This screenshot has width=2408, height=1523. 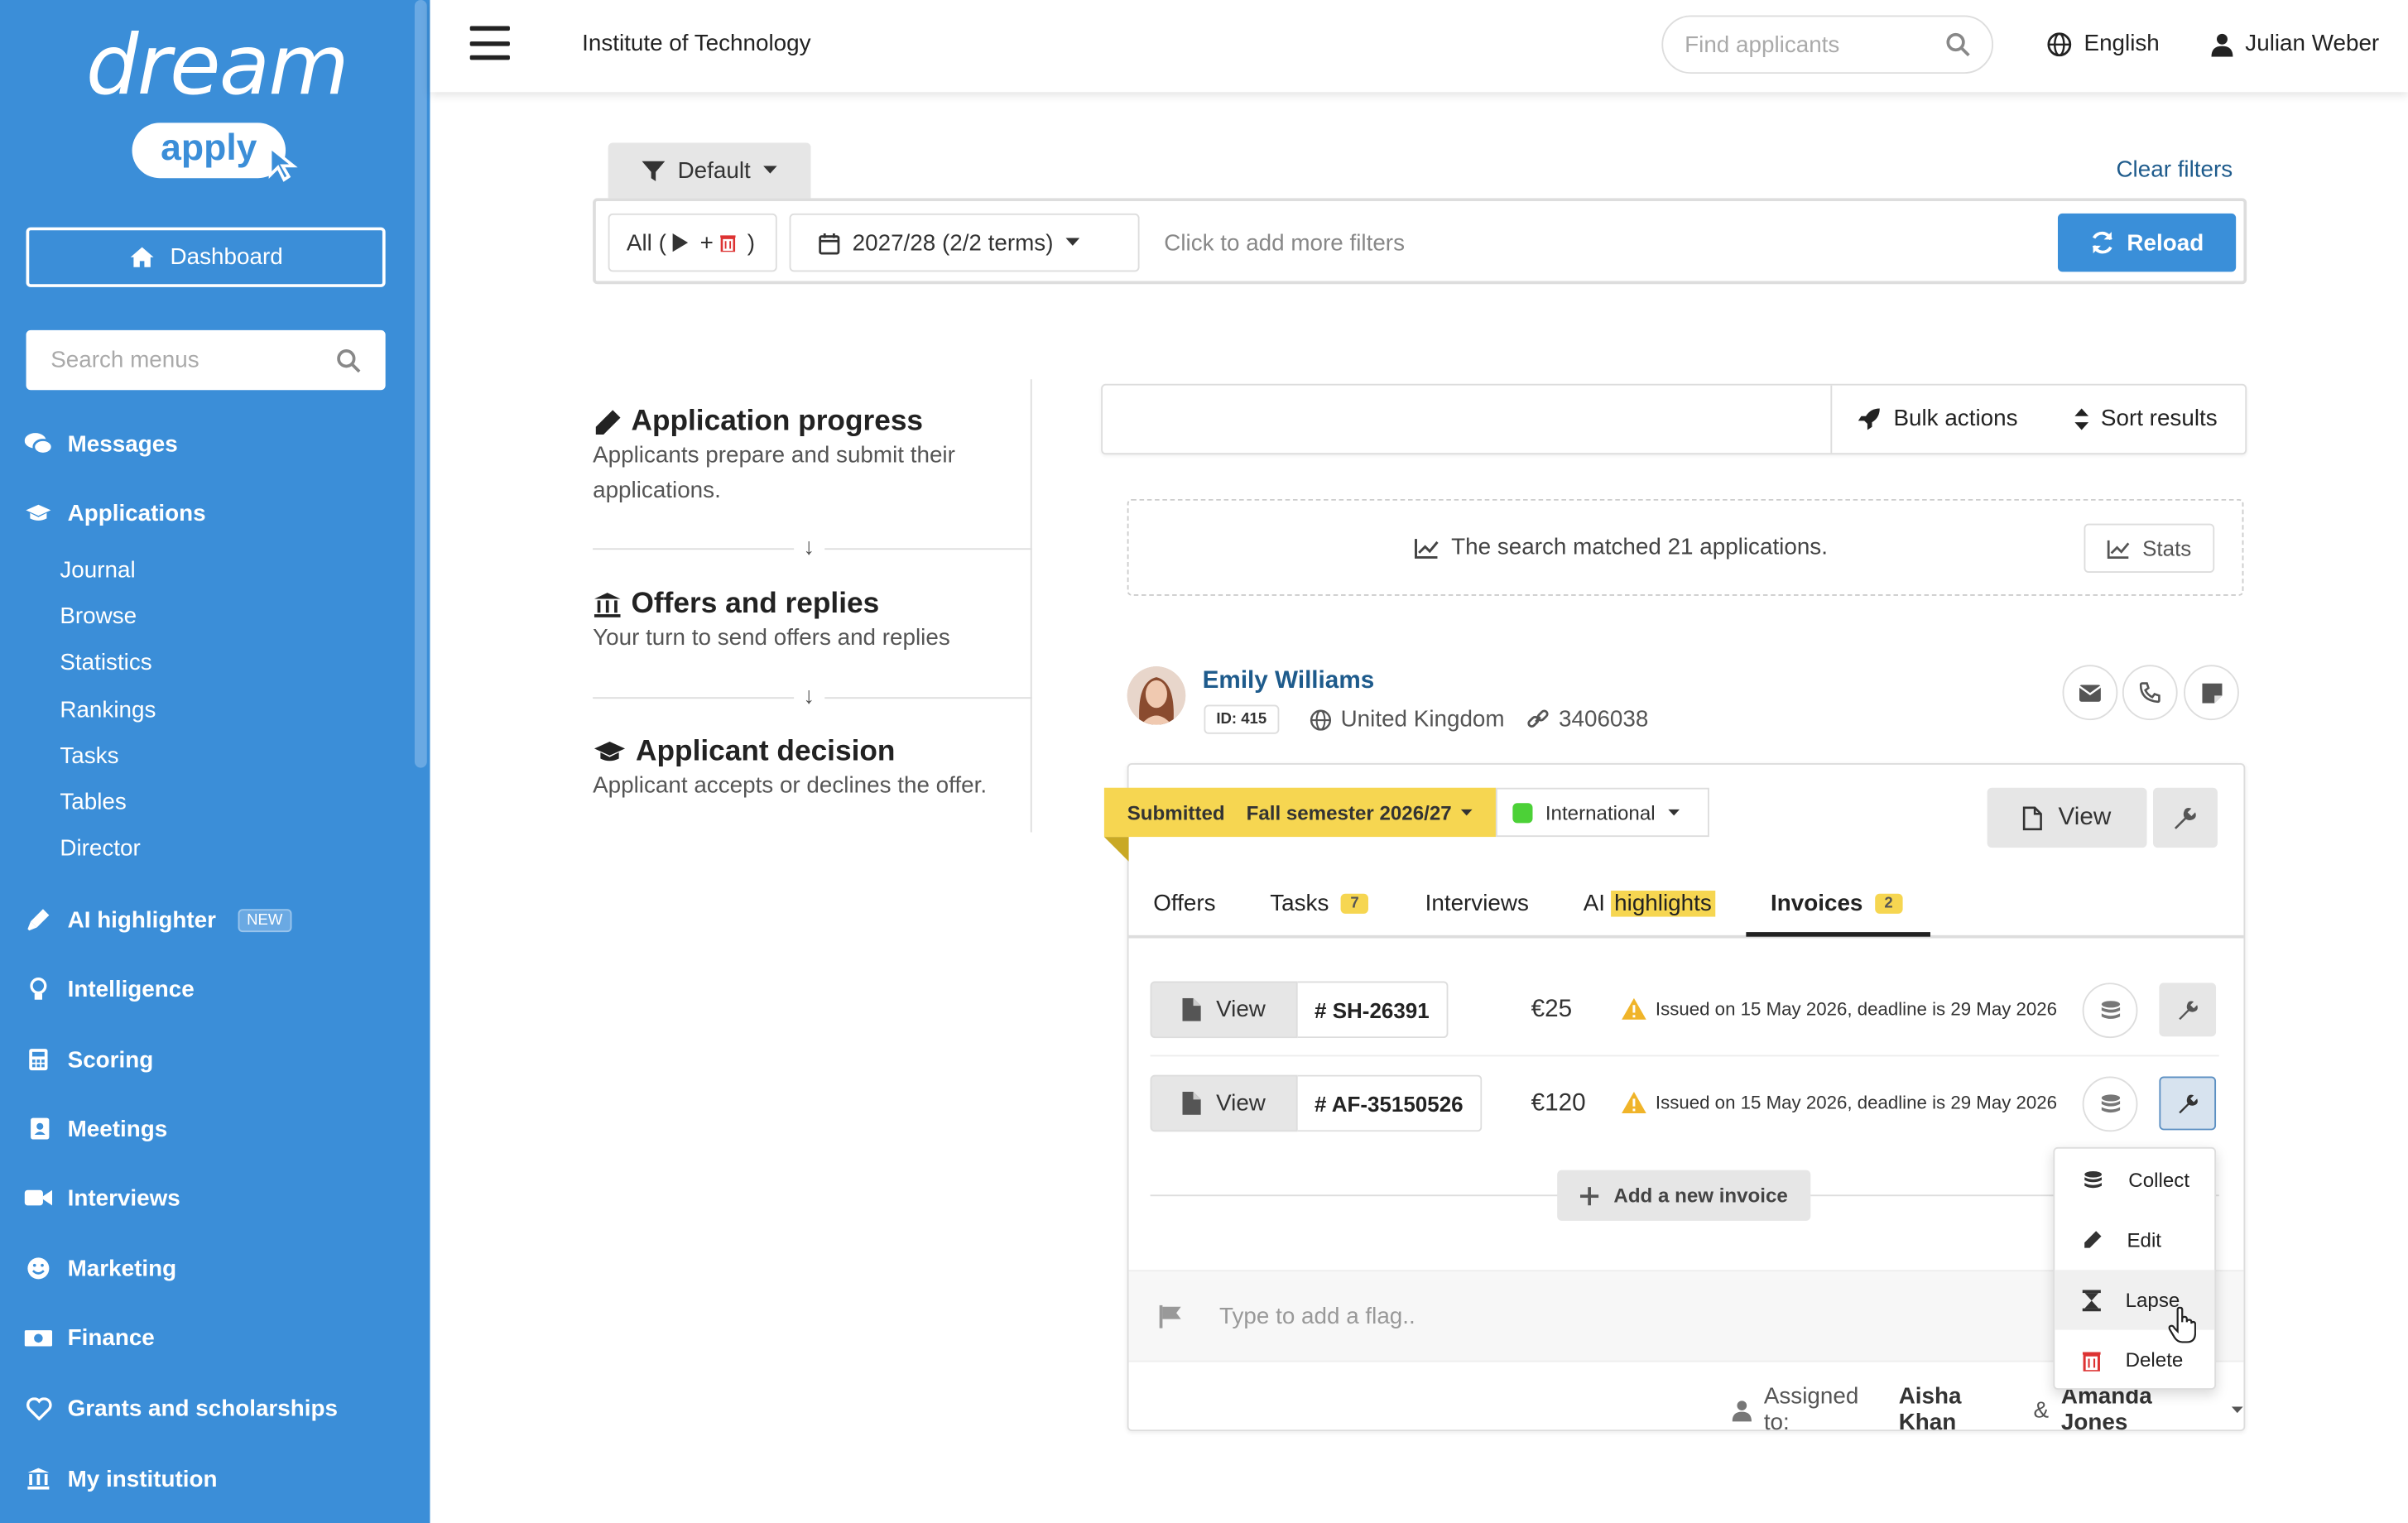 What do you see at coordinates (2067, 818) in the screenshot?
I see `view-application-button: View` at bounding box center [2067, 818].